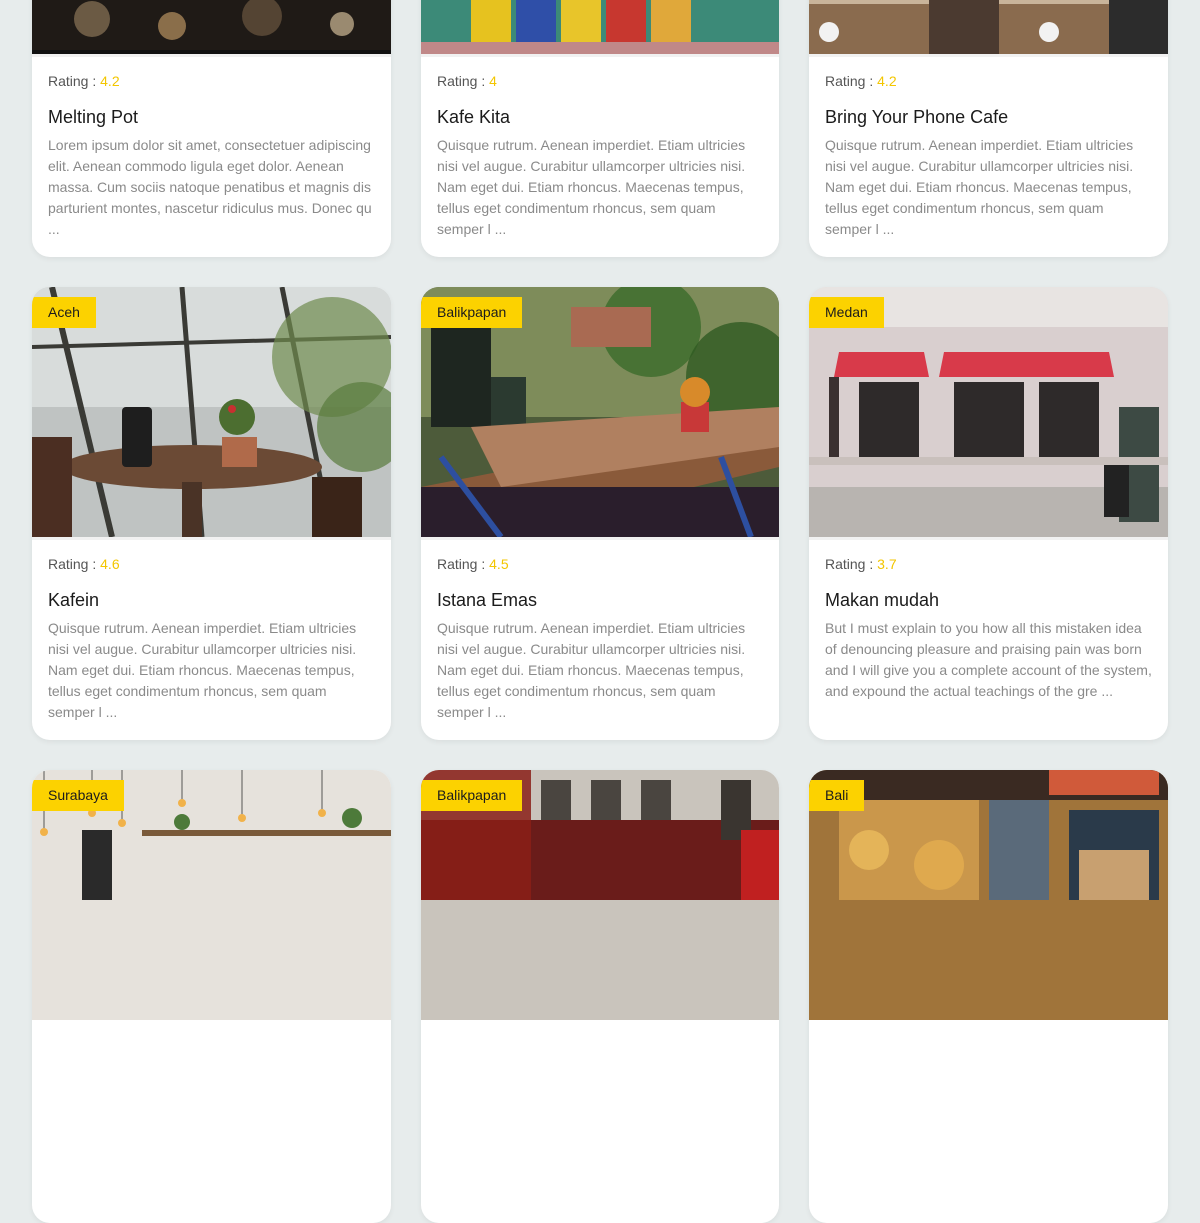 This screenshot has height=1223, width=1200. What do you see at coordinates (78, 795) in the screenshot?
I see `city-badge: Surabaya` at bounding box center [78, 795].